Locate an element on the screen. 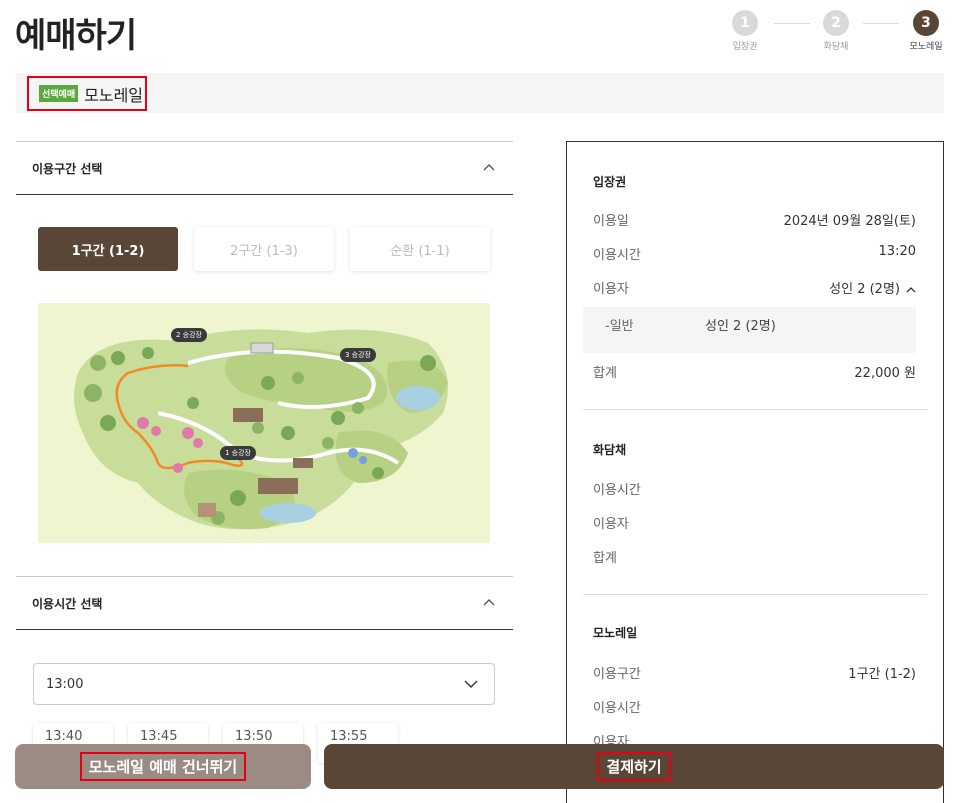  skip-monorail-label: 모노레일 예매 건너뛰기 is located at coordinates (163, 766).